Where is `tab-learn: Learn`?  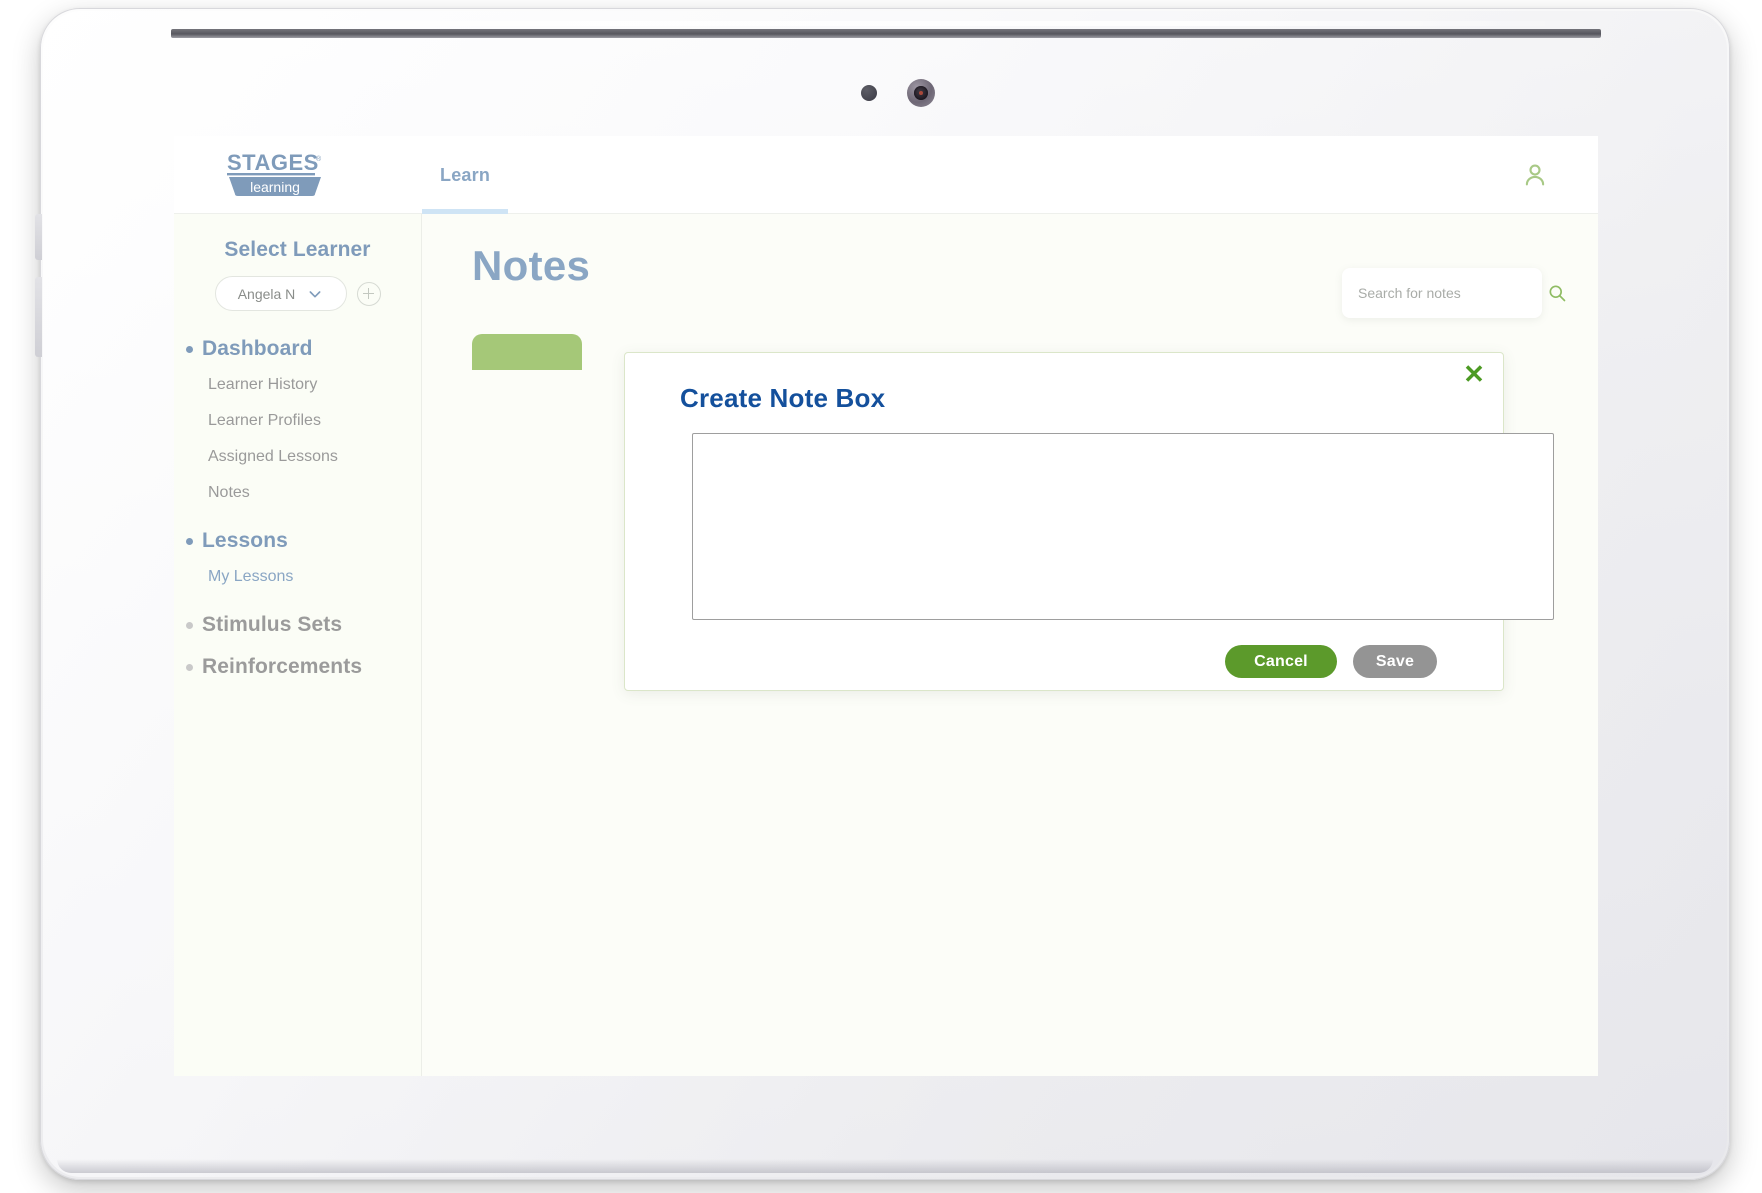 tab-learn: Learn is located at coordinates (465, 175).